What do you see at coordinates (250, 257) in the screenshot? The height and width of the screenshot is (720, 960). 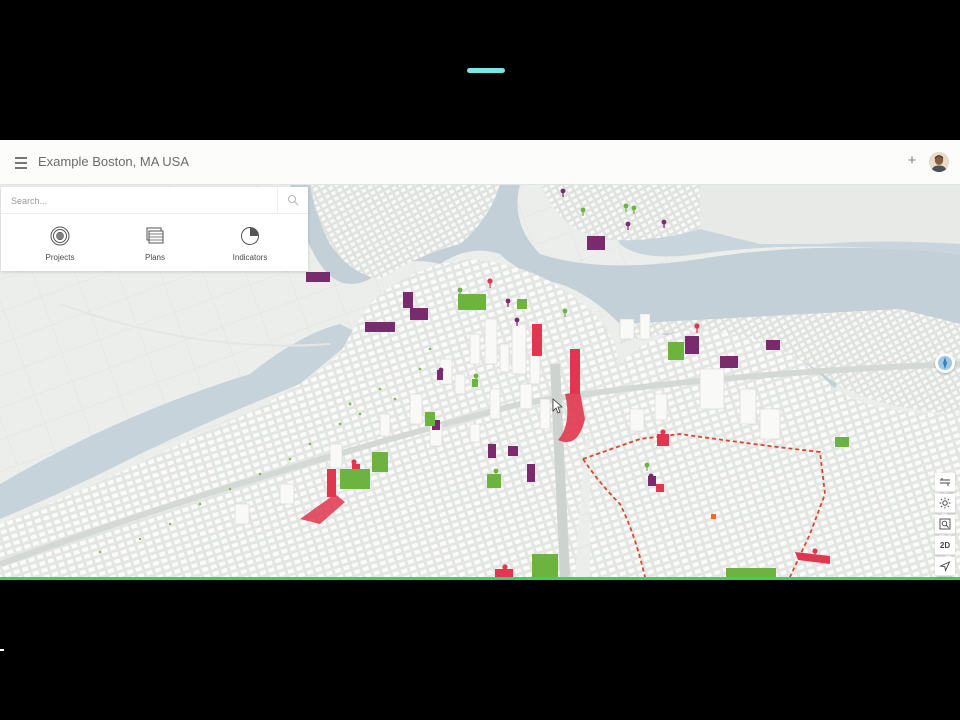 I see `nav-indicators-label: Indicators` at bounding box center [250, 257].